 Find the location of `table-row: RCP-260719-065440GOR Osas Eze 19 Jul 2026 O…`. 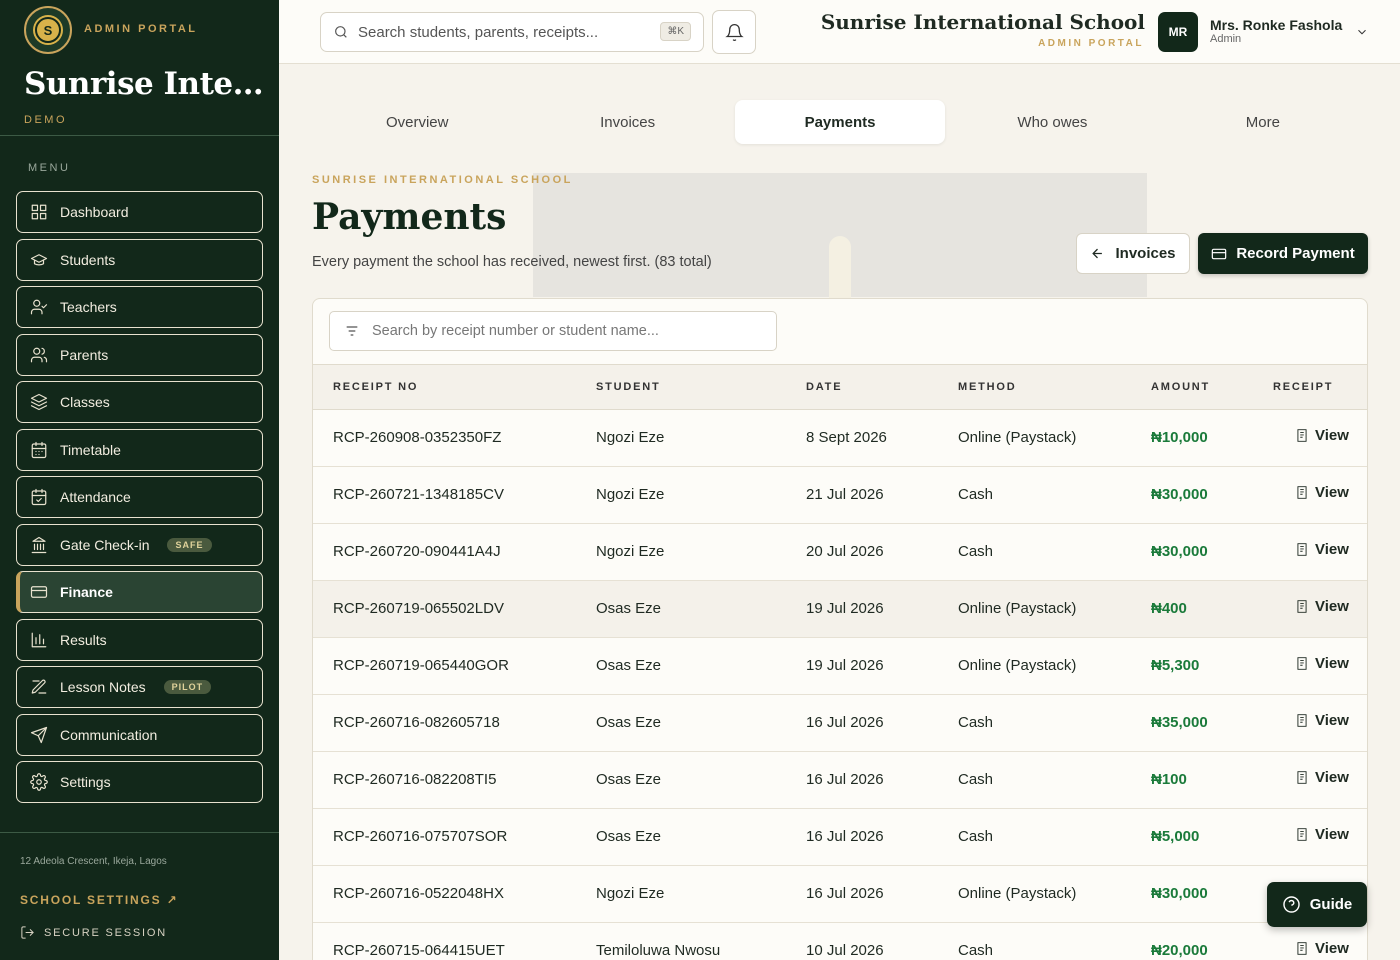

table-row: RCP-260719-065440GOR Osas Eze 19 Jul 2026 O… is located at coordinates (840, 666).